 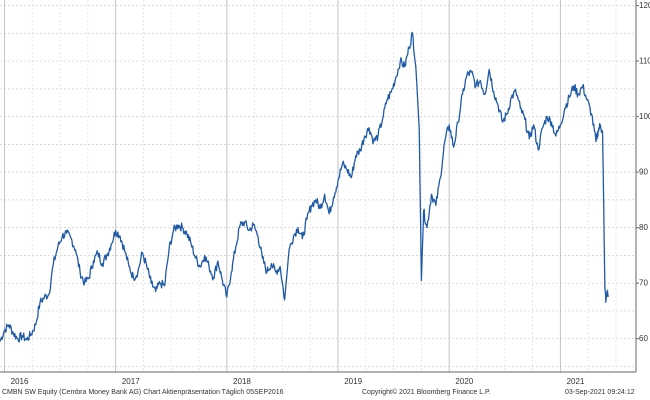 I want to click on x-tick-label: 2019, so click(x=353, y=381).